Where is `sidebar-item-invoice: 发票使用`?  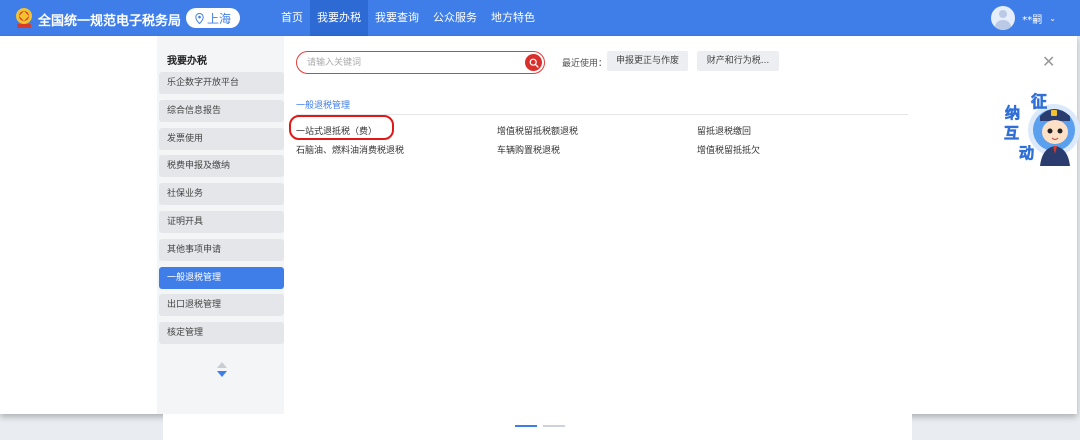
sidebar-item-invoice: 发票使用 is located at coordinates (221, 138).